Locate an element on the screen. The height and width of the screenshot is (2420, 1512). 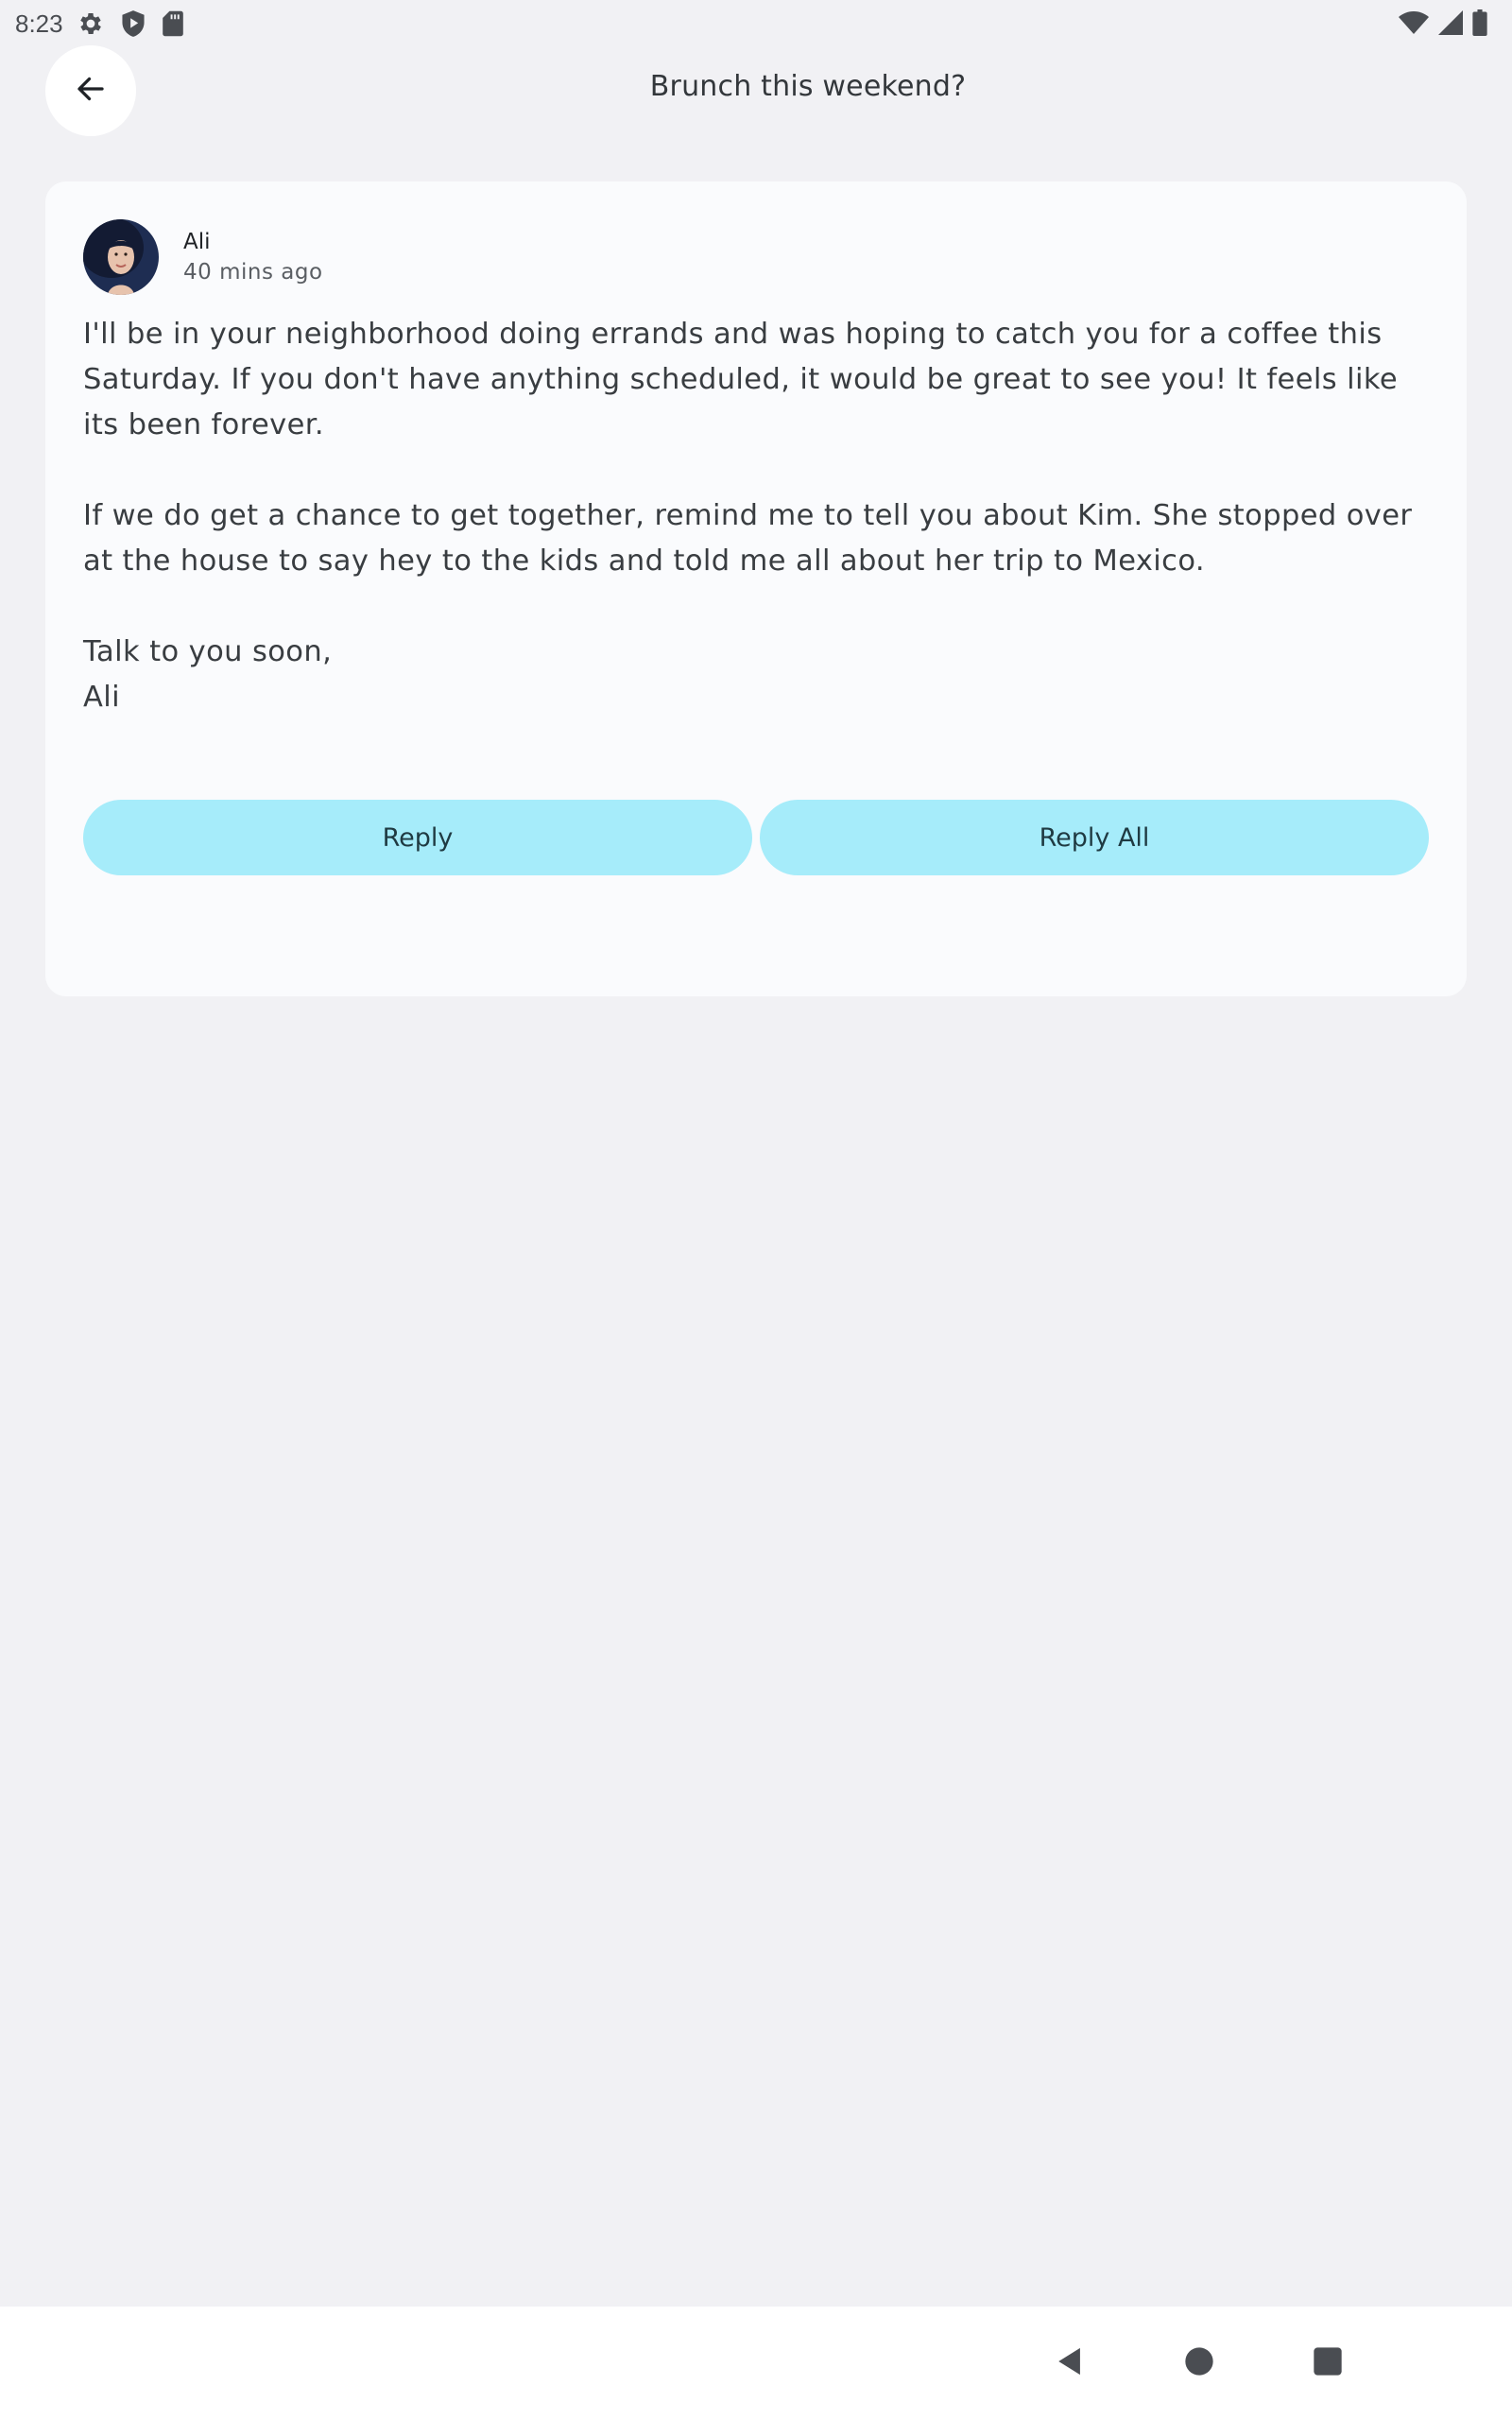
system-nav-bar is located at coordinates (756, 2363).